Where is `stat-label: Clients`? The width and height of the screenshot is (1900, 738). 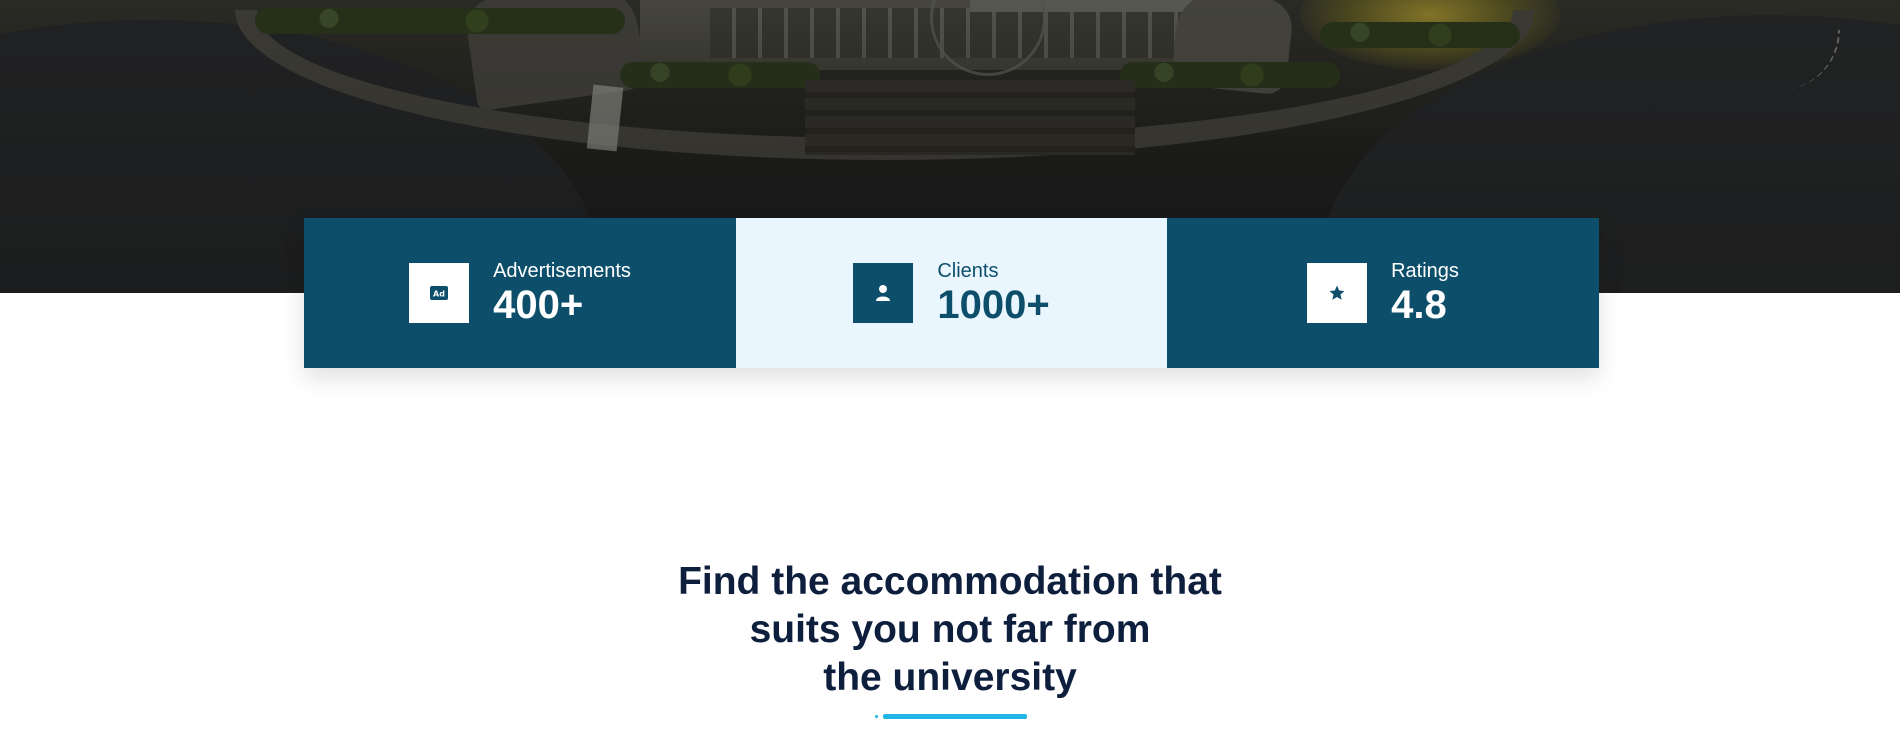 stat-label: Clients is located at coordinates (968, 271).